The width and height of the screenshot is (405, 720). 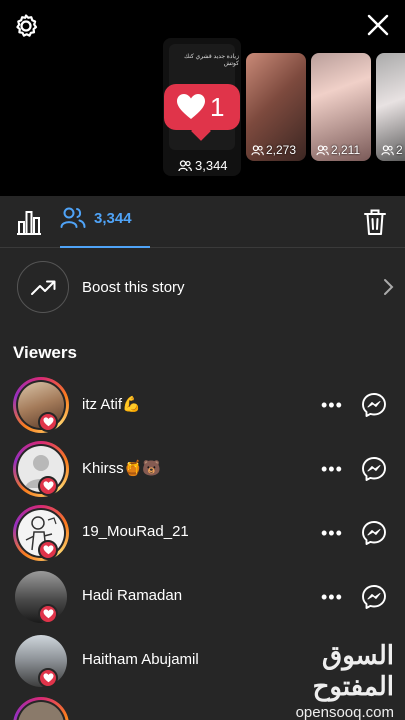 What do you see at coordinates (202, 598) in the screenshot?
I see `viewer-row: Hadi Ramadan •••` at bounding box center [202, 598].